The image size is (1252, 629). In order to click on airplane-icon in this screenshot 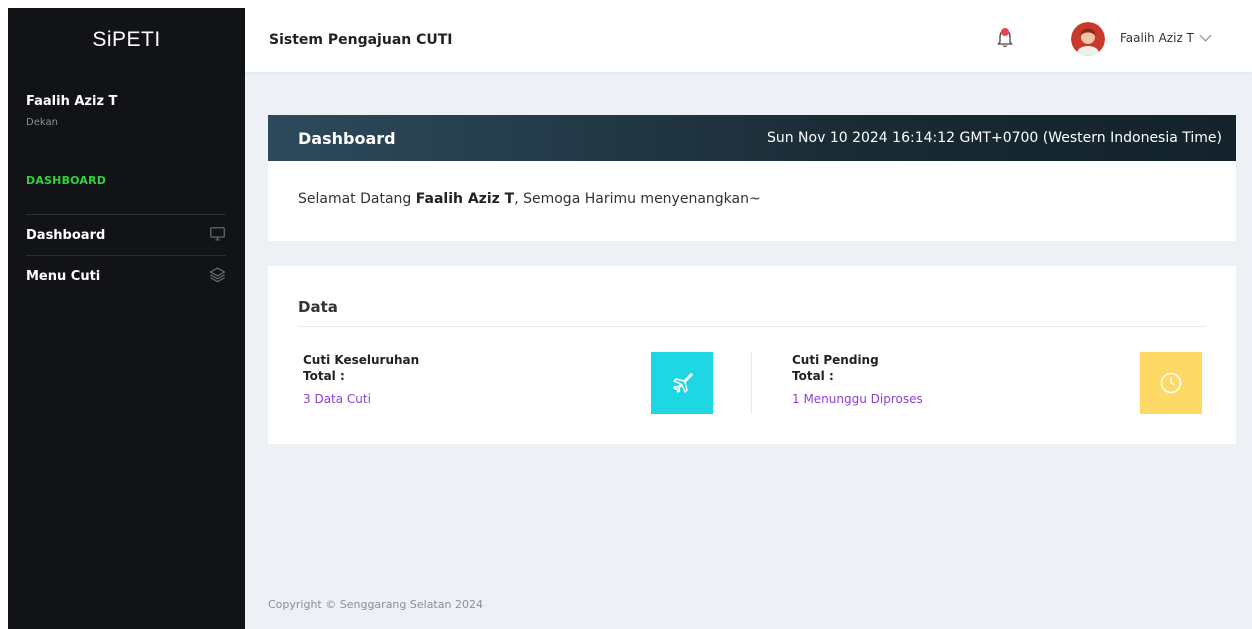, I will do `click(682, 383)`.